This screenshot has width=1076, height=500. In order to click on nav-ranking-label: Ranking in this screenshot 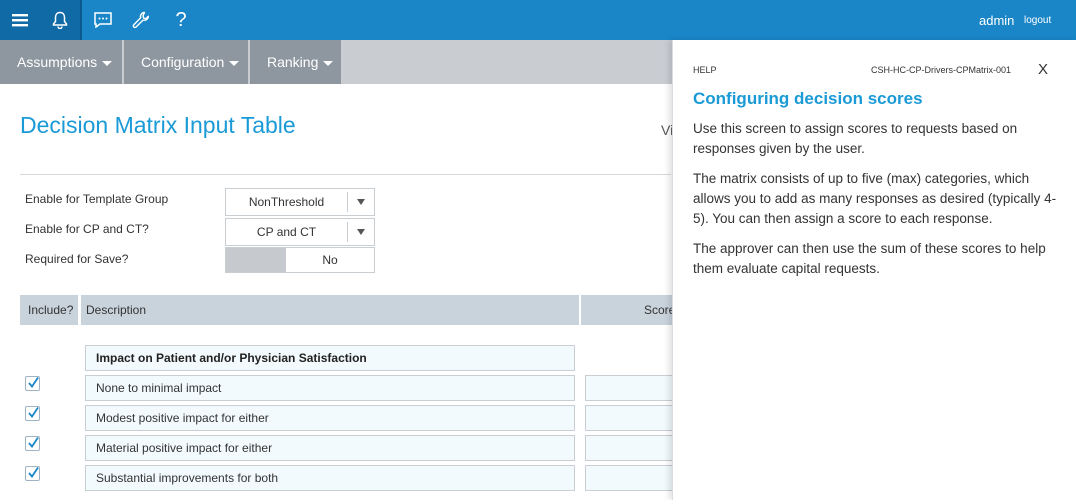, I will do `click(293, 62)`.